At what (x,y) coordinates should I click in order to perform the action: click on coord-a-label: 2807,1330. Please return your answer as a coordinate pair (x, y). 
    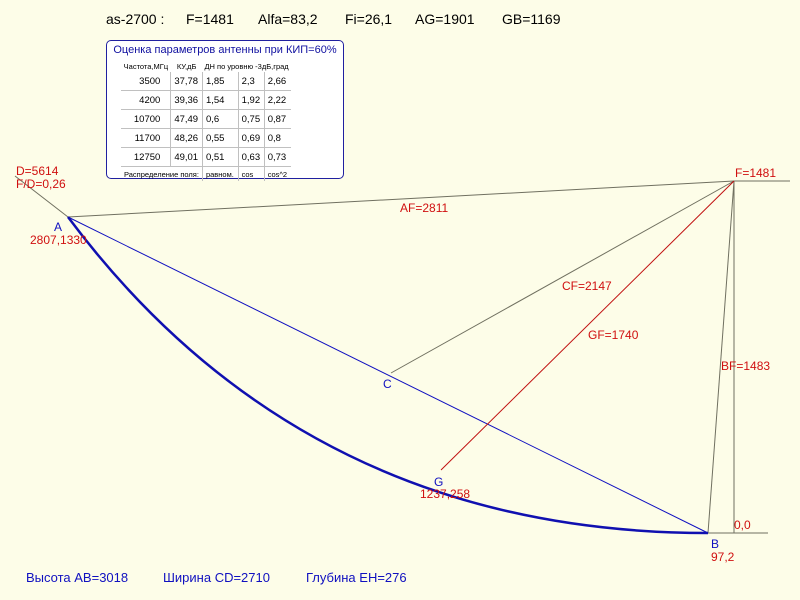
    Looking at the image, I should click on (58, 240).